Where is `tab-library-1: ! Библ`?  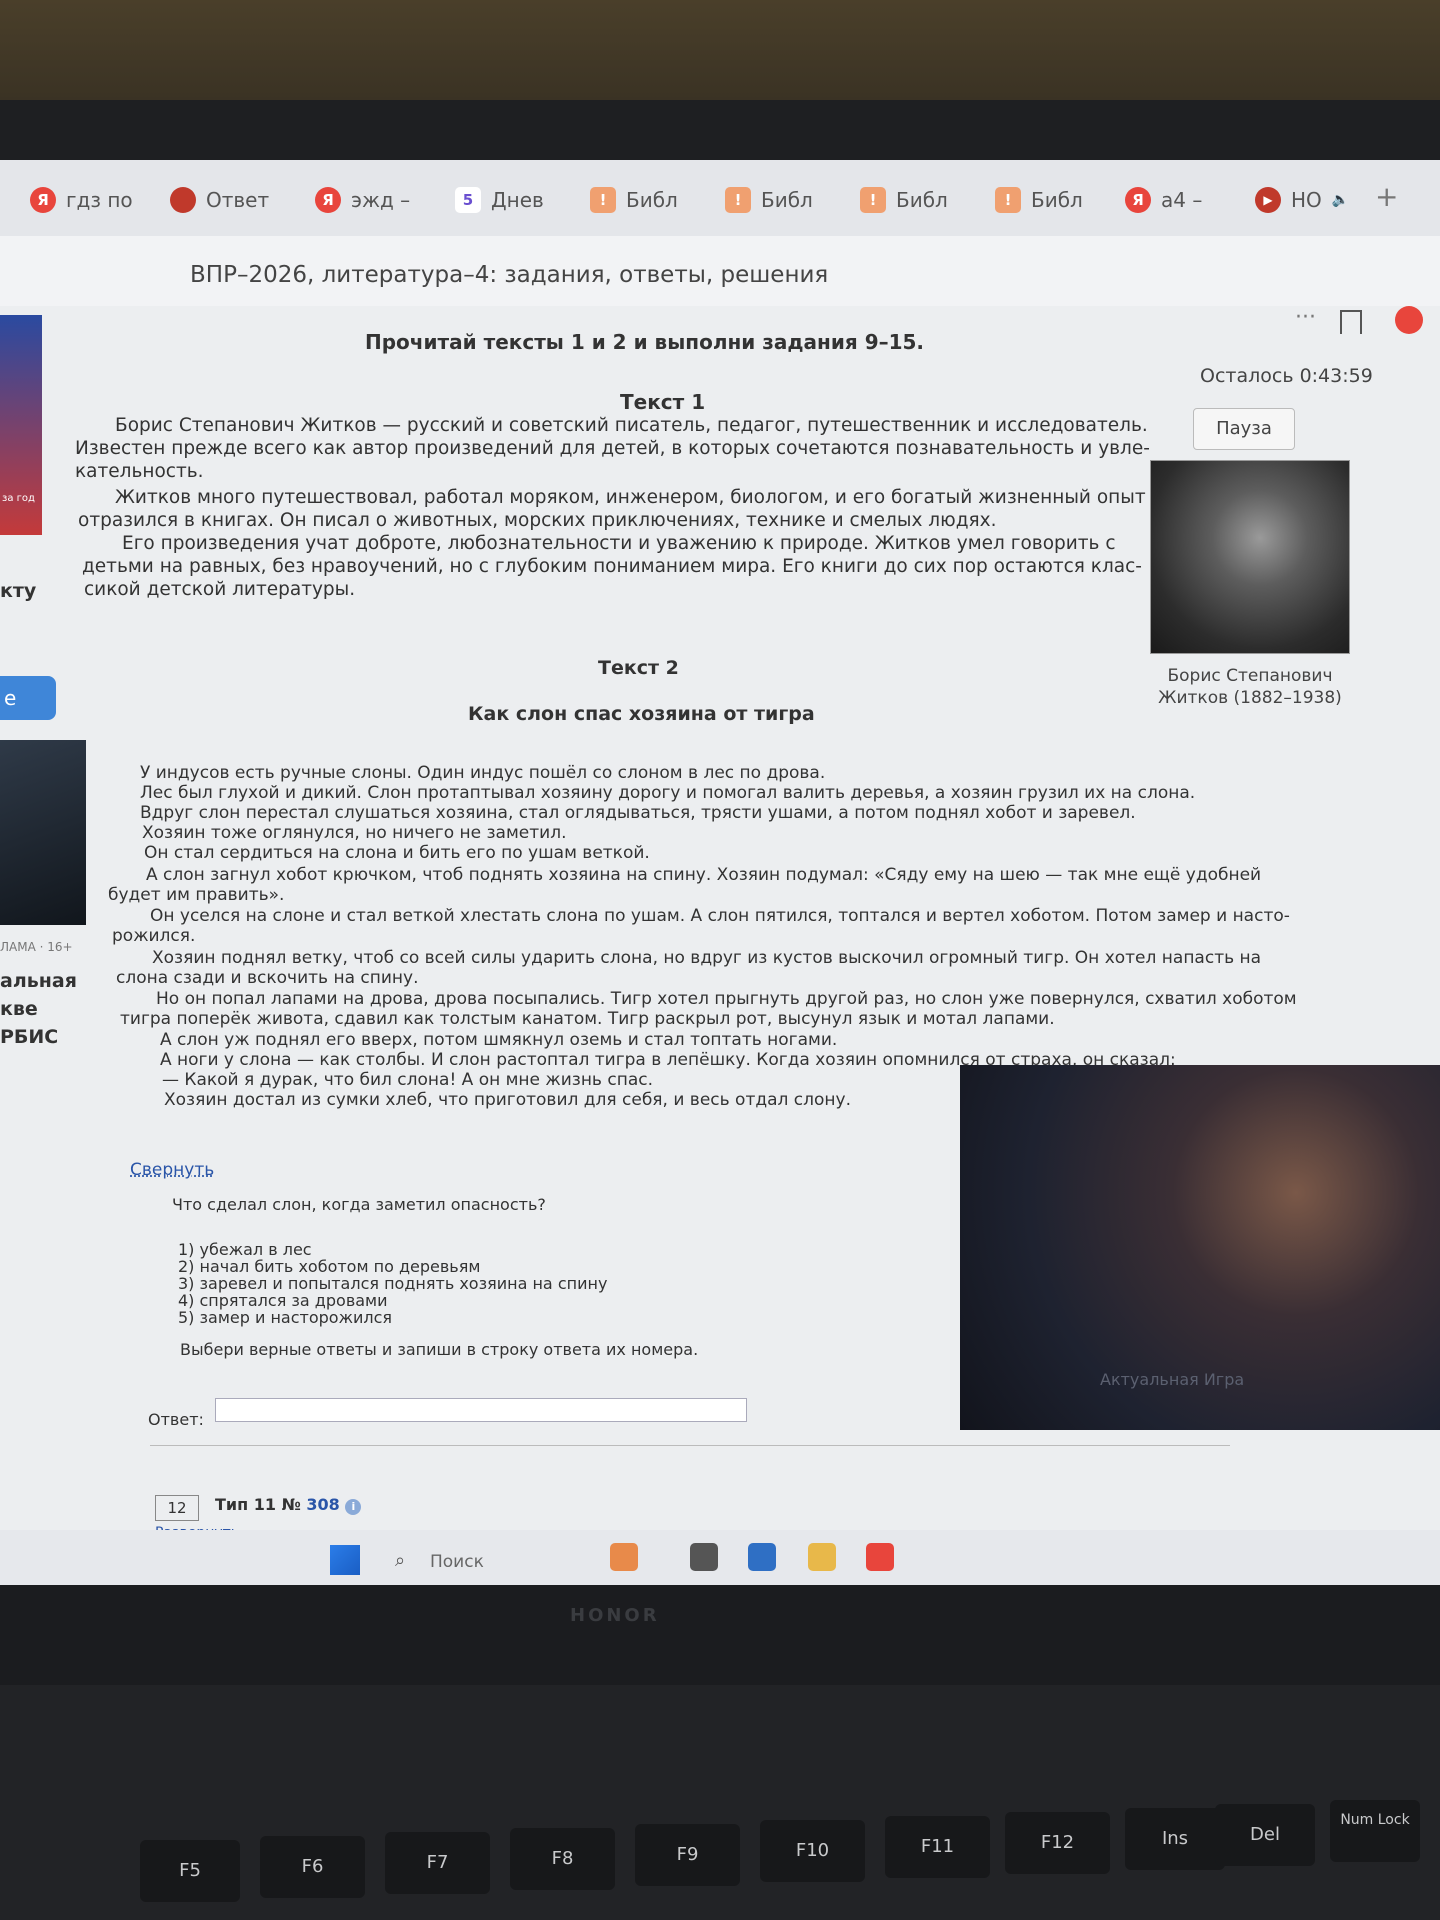
tab-library-1: ! Библ is located at coordinates (634, 200).